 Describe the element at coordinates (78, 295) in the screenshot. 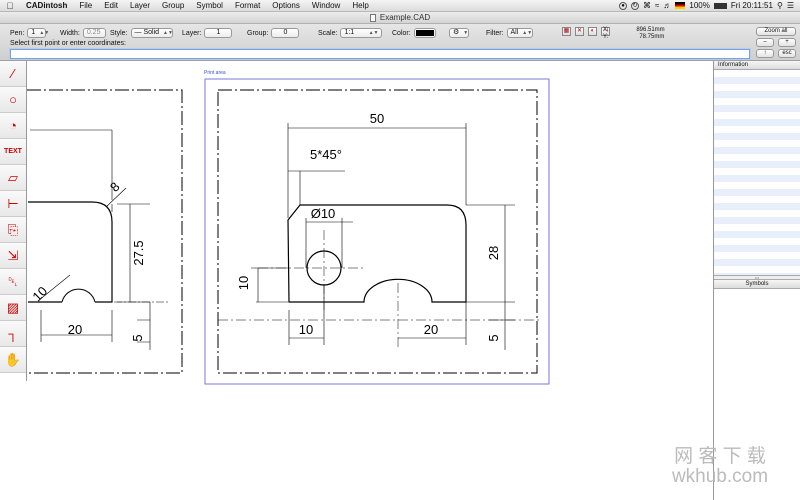

I see `left-part-arc` at that location.